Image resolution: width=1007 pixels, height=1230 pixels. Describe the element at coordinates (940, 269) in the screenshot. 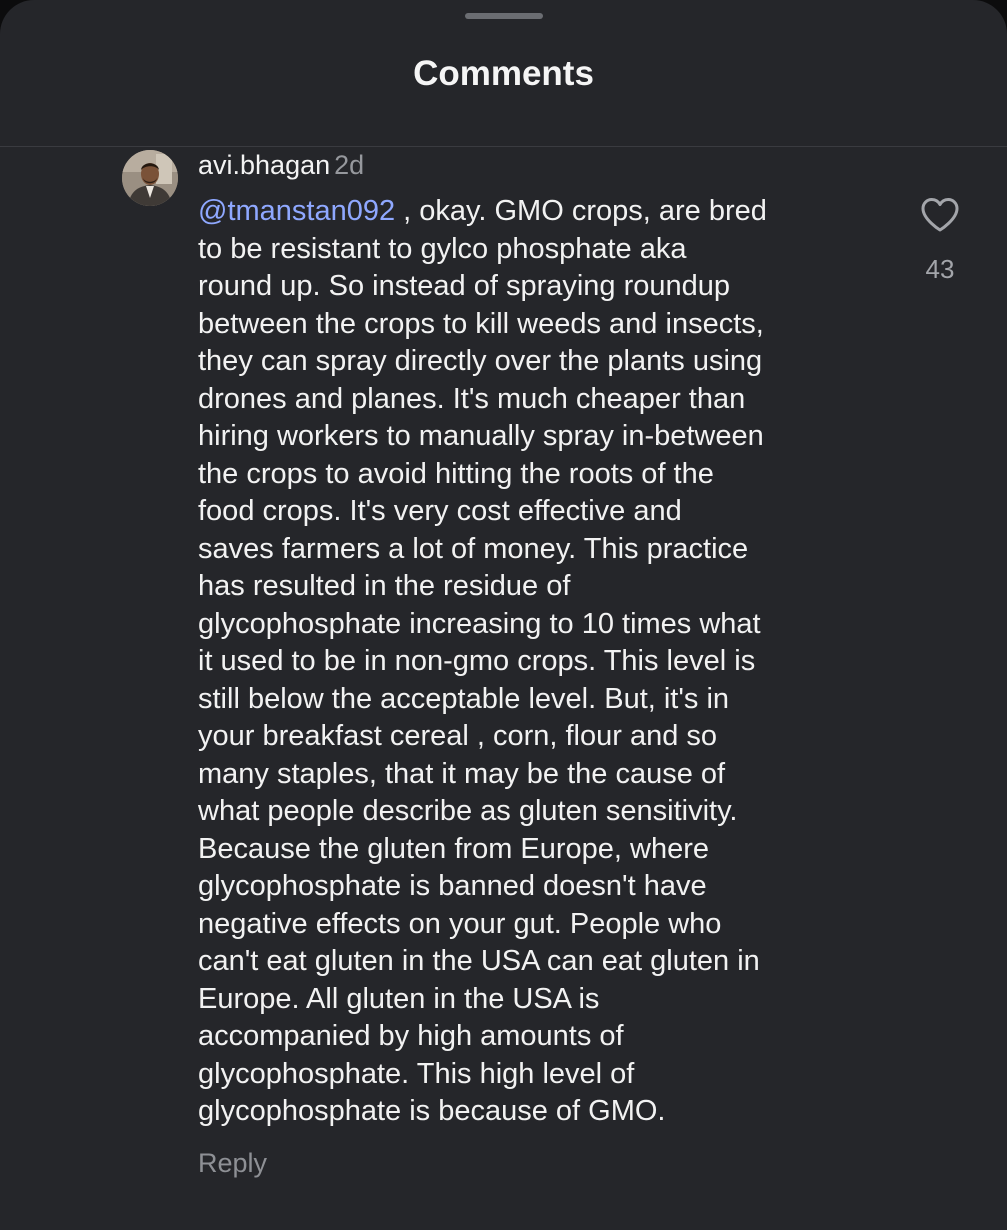

I see `like-count: 43` at that location.